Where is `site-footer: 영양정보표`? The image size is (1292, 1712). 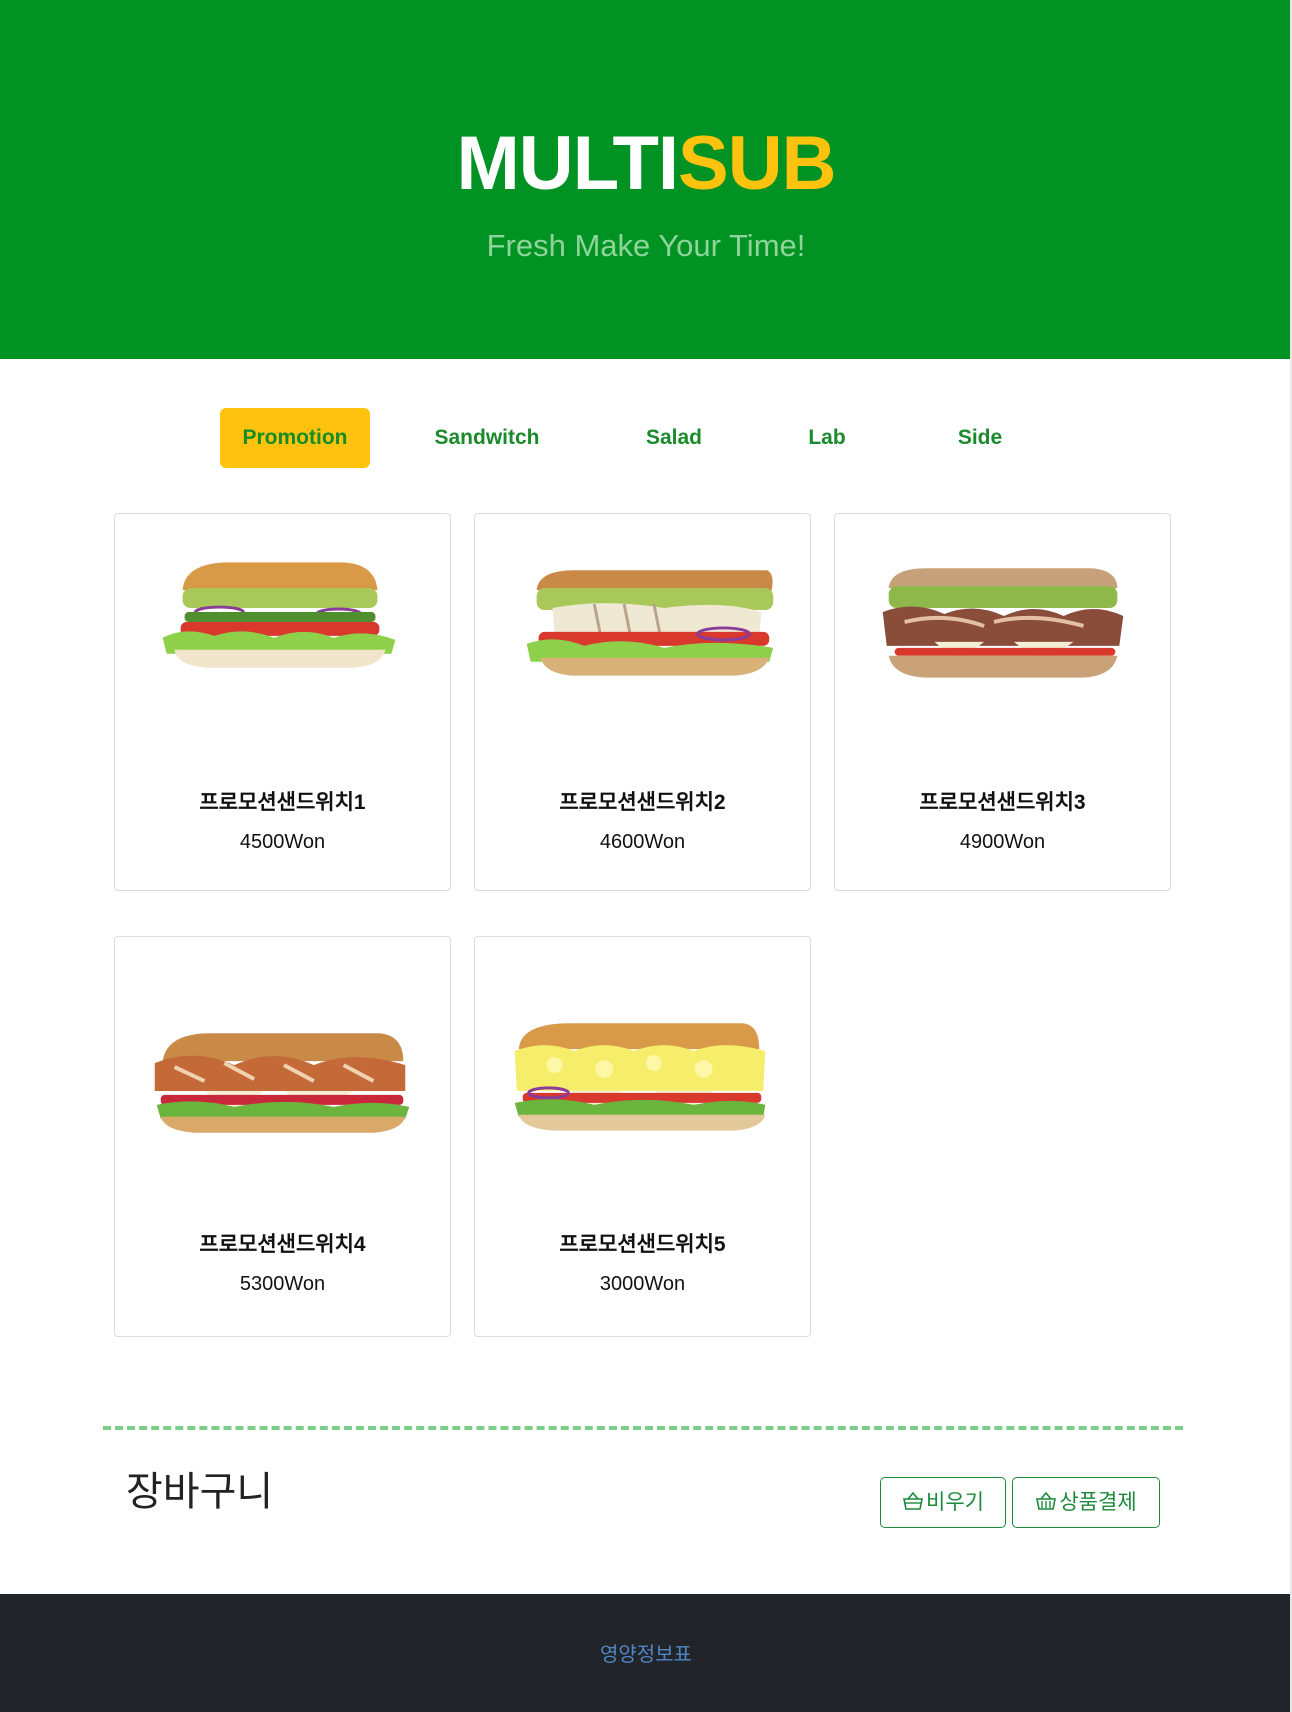
site-footer: 영양정보표 is located at coordinates (646, 1653).